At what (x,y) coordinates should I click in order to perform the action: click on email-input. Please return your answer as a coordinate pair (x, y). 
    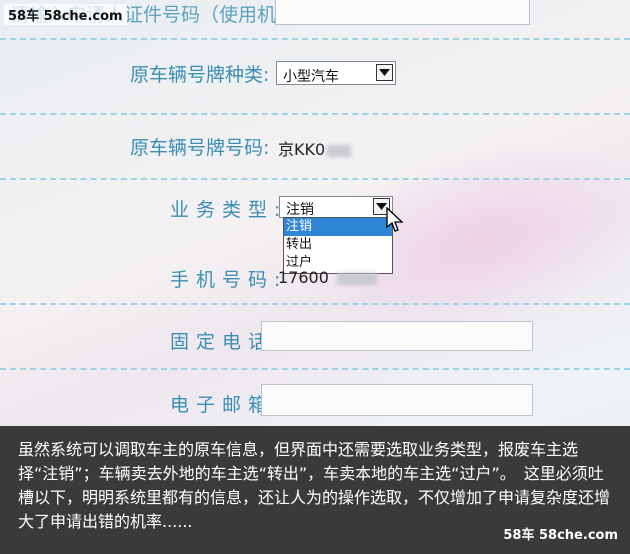
    Looking at the image, I should click on (397, 400).